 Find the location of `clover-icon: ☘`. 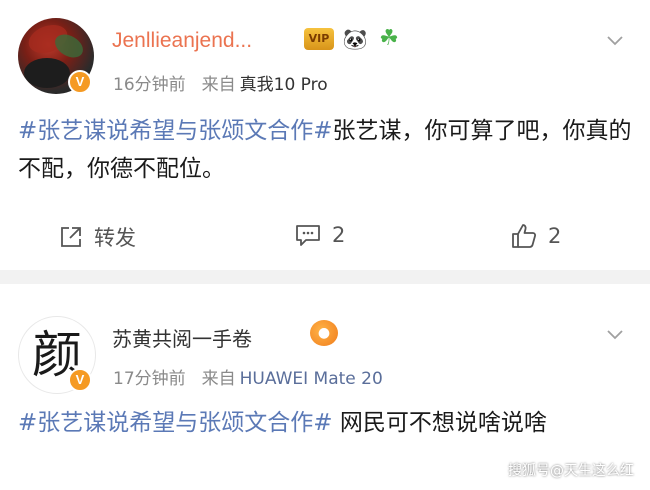

clover-icon: ☘ is located at coordinates (389, 39).